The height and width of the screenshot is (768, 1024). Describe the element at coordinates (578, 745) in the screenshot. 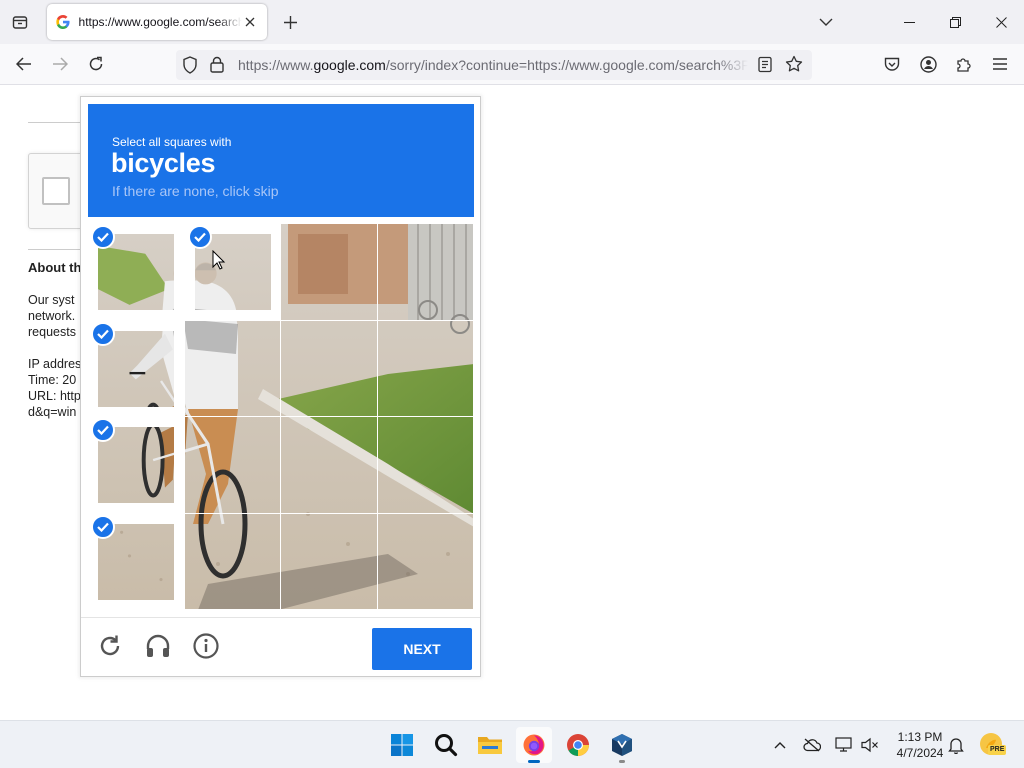

I see `chrome-taskbar-button` at that location.